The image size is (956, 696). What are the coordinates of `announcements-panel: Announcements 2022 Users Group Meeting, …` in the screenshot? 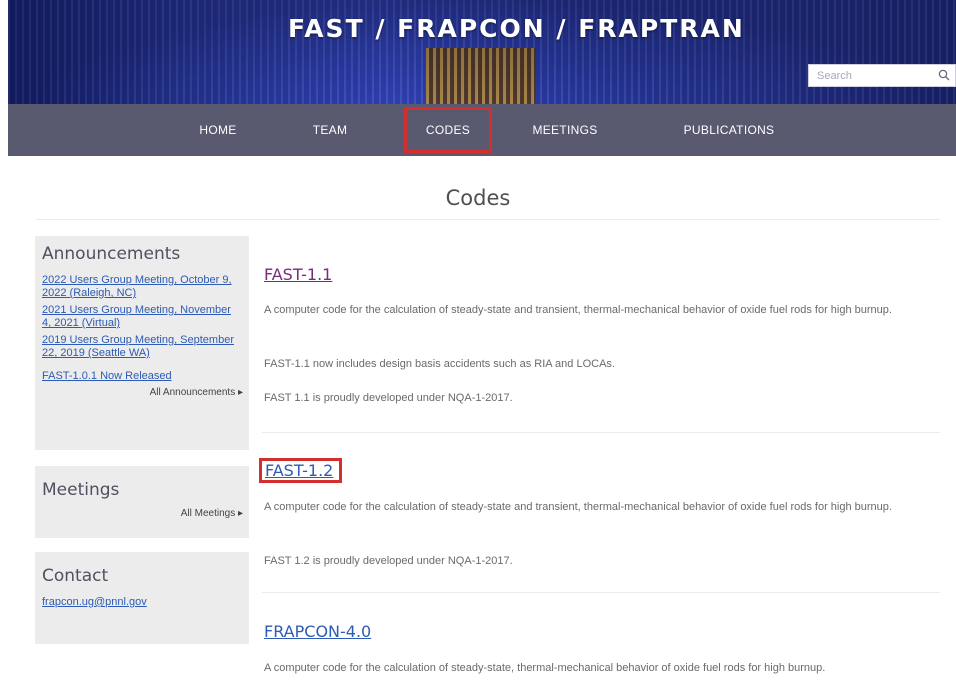 It's located at (142, 343).